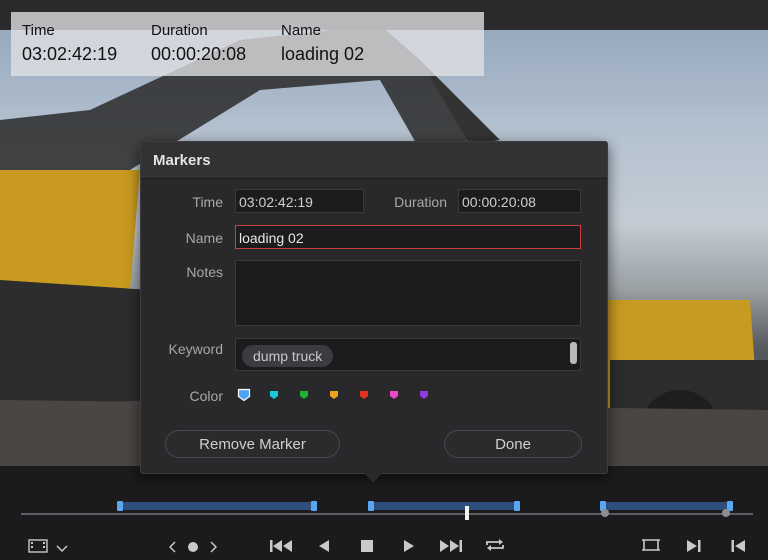  I want to click on keyword-scrollbar, so click(573, 353).